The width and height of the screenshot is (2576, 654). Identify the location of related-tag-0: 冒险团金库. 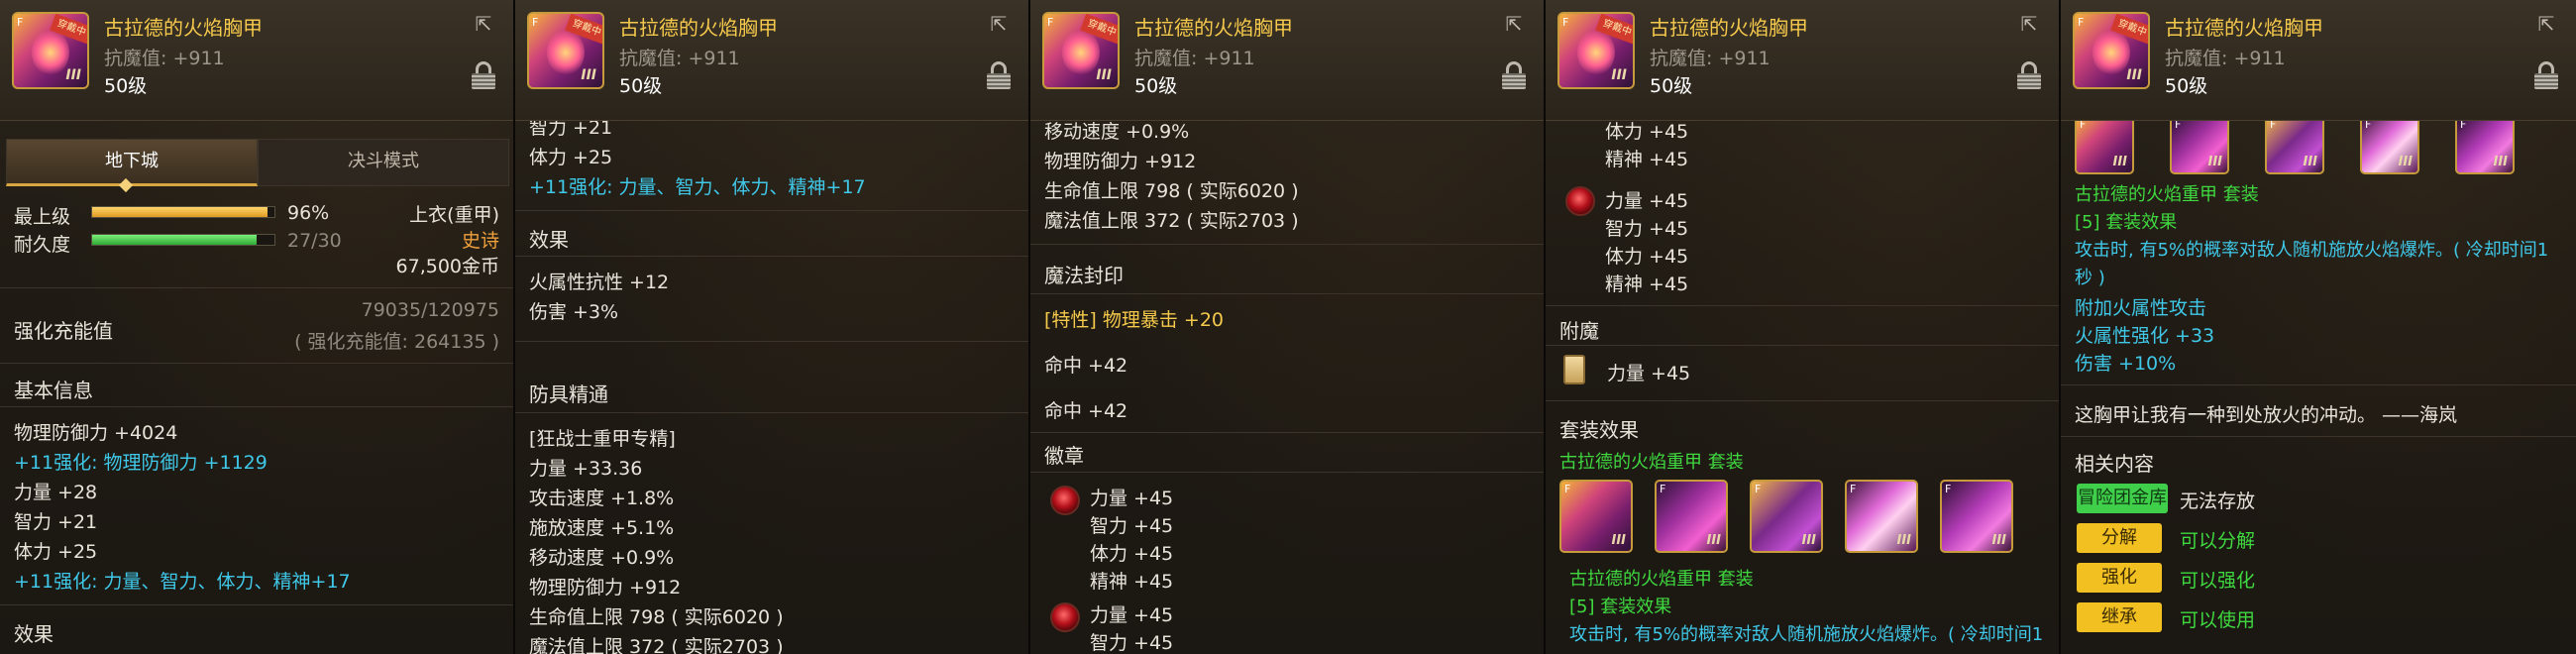
(2122, 498).